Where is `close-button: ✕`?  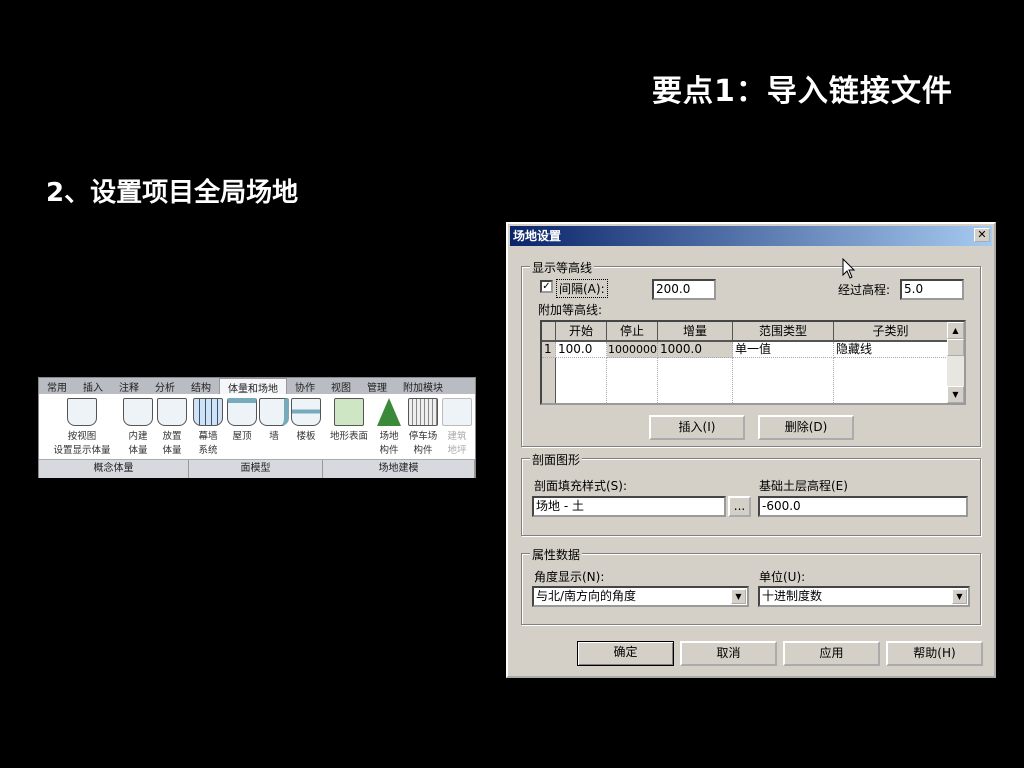
close-button: ✕ is located at coordinates (982, 235).